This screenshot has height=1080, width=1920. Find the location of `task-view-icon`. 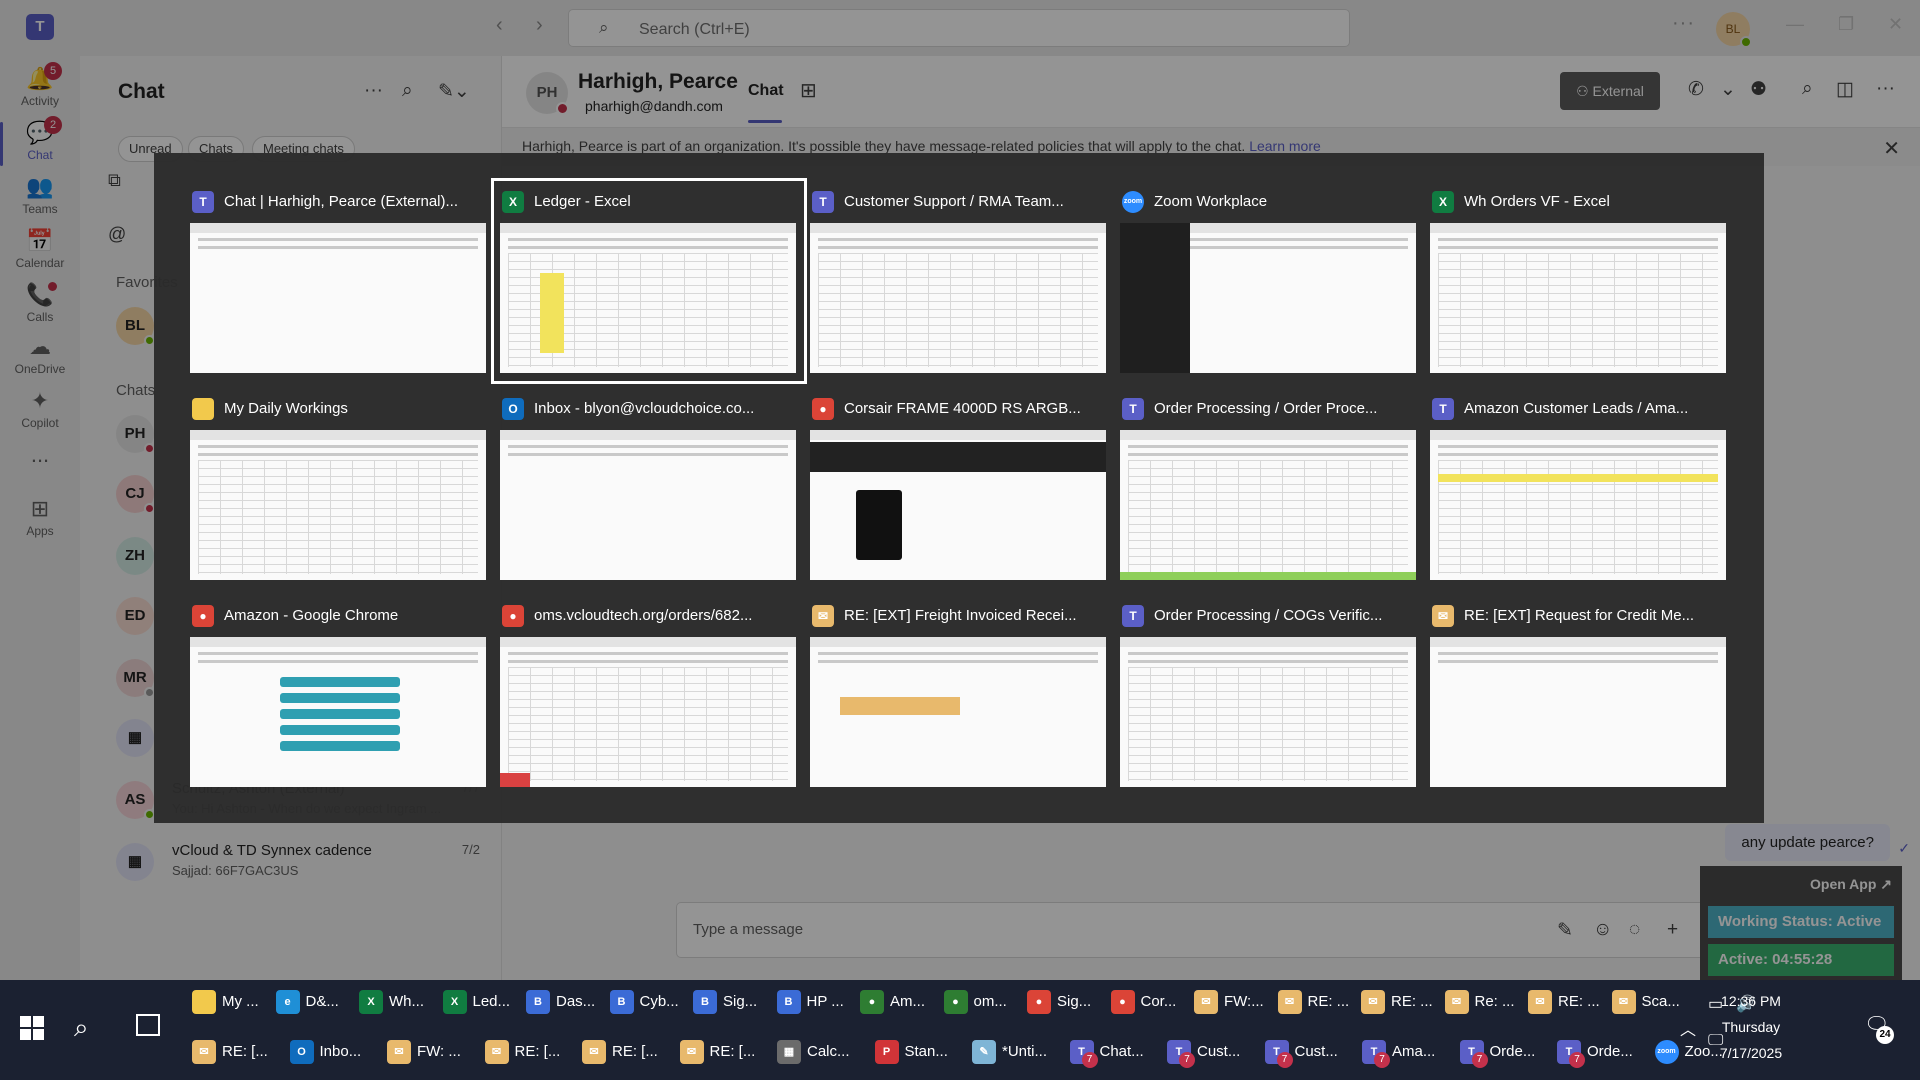

task-view-icon is located at coordinates (148, 1025).